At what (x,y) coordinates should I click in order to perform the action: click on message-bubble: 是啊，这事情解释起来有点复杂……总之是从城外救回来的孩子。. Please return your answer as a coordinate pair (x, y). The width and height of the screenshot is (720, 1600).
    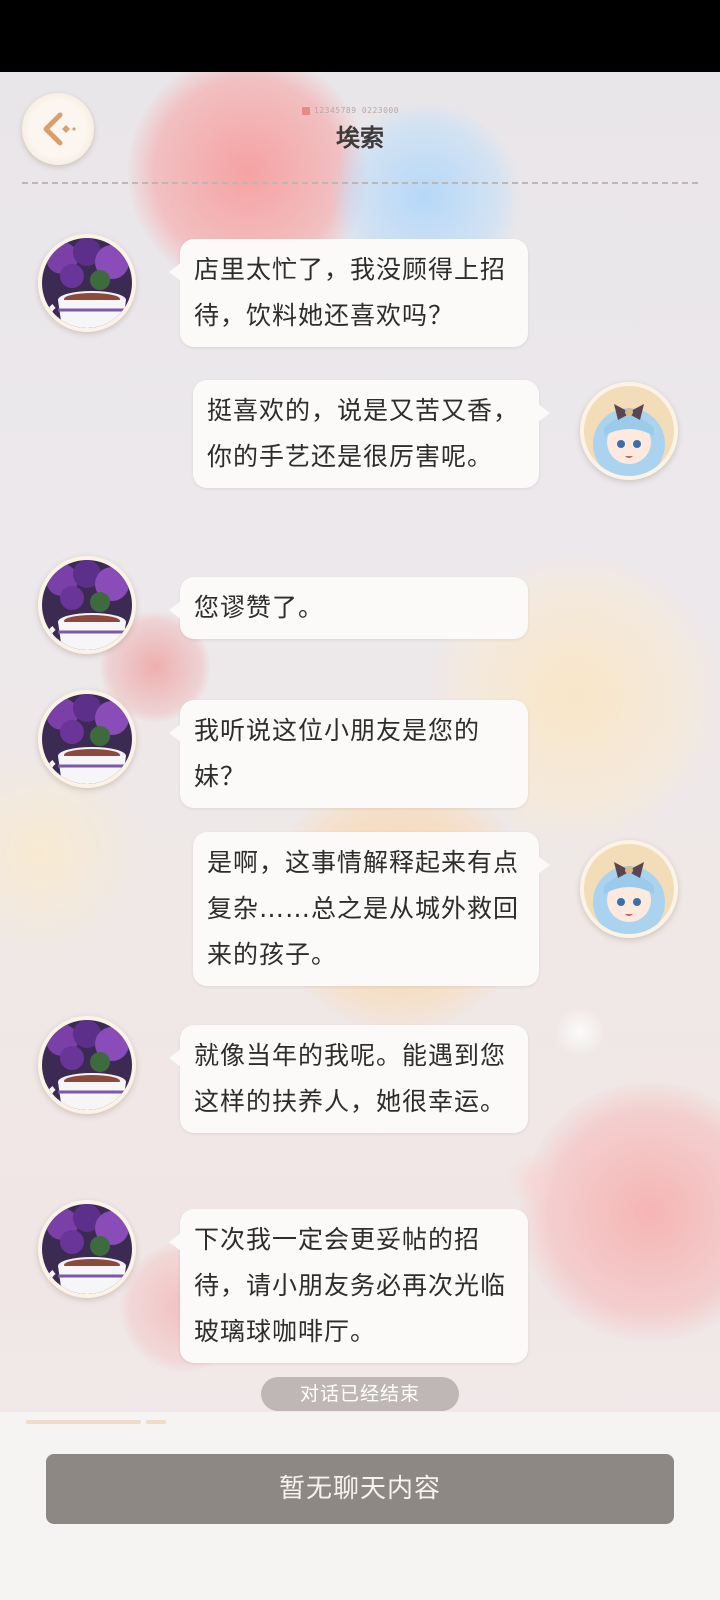
    Looking at the image, I should click on (371, 909).